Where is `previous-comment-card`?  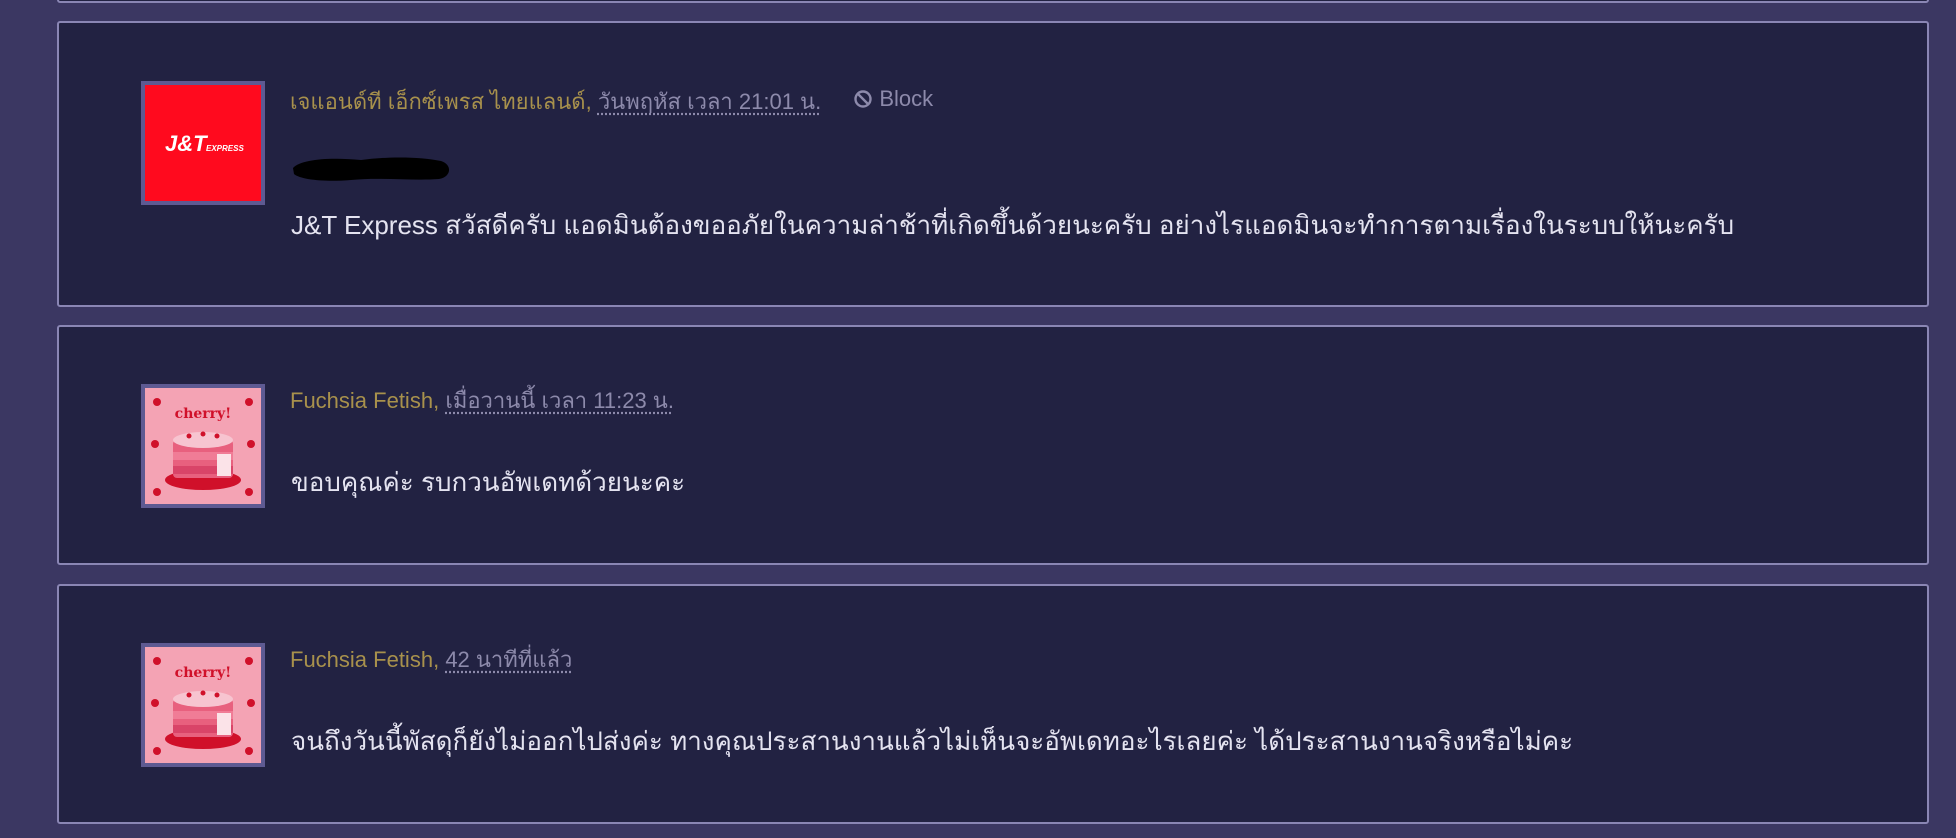
previous-comment-card is located at coordinates (993, 1).